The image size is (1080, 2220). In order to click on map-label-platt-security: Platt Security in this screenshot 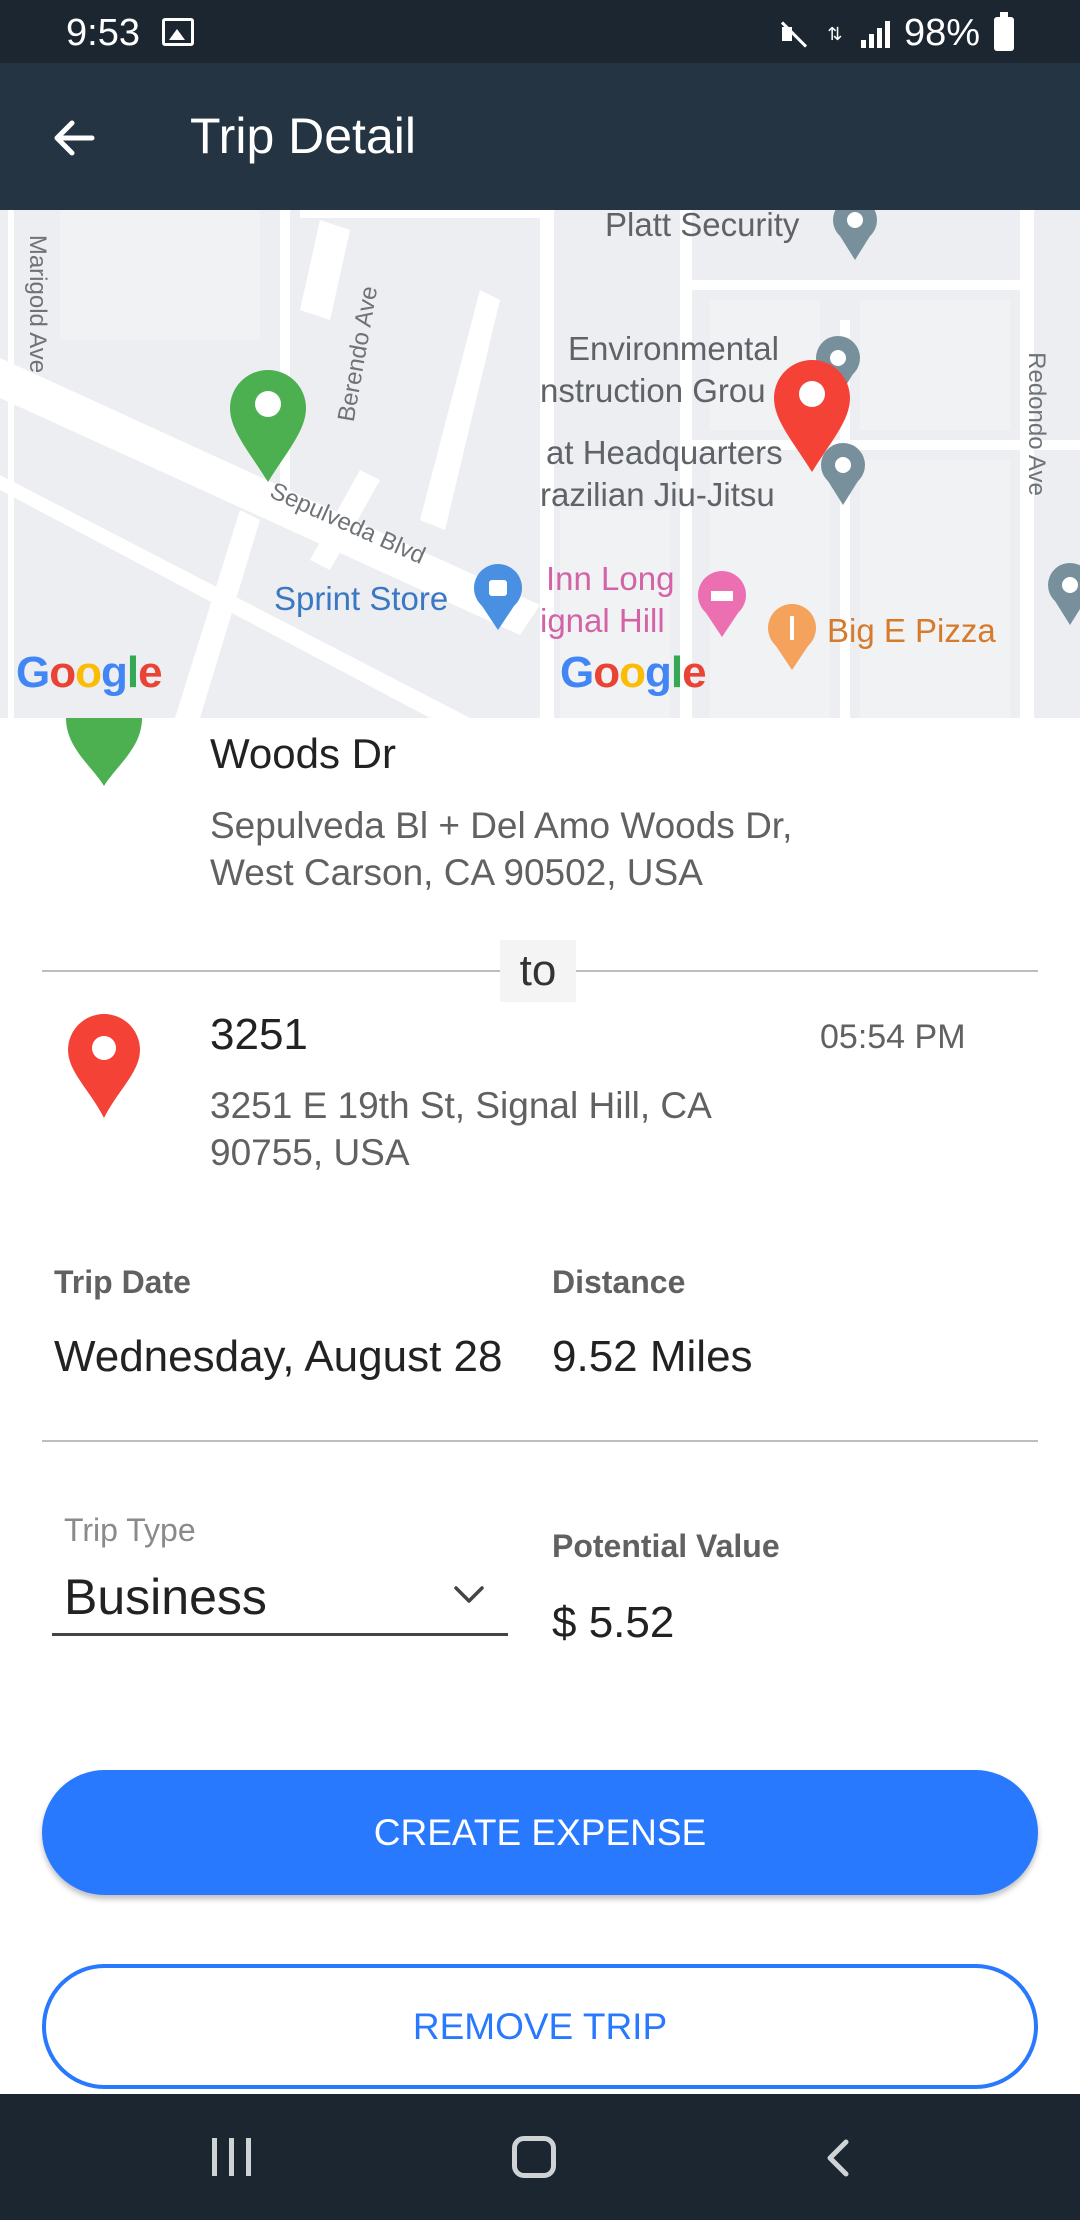, I will do `click(702, 226)`.